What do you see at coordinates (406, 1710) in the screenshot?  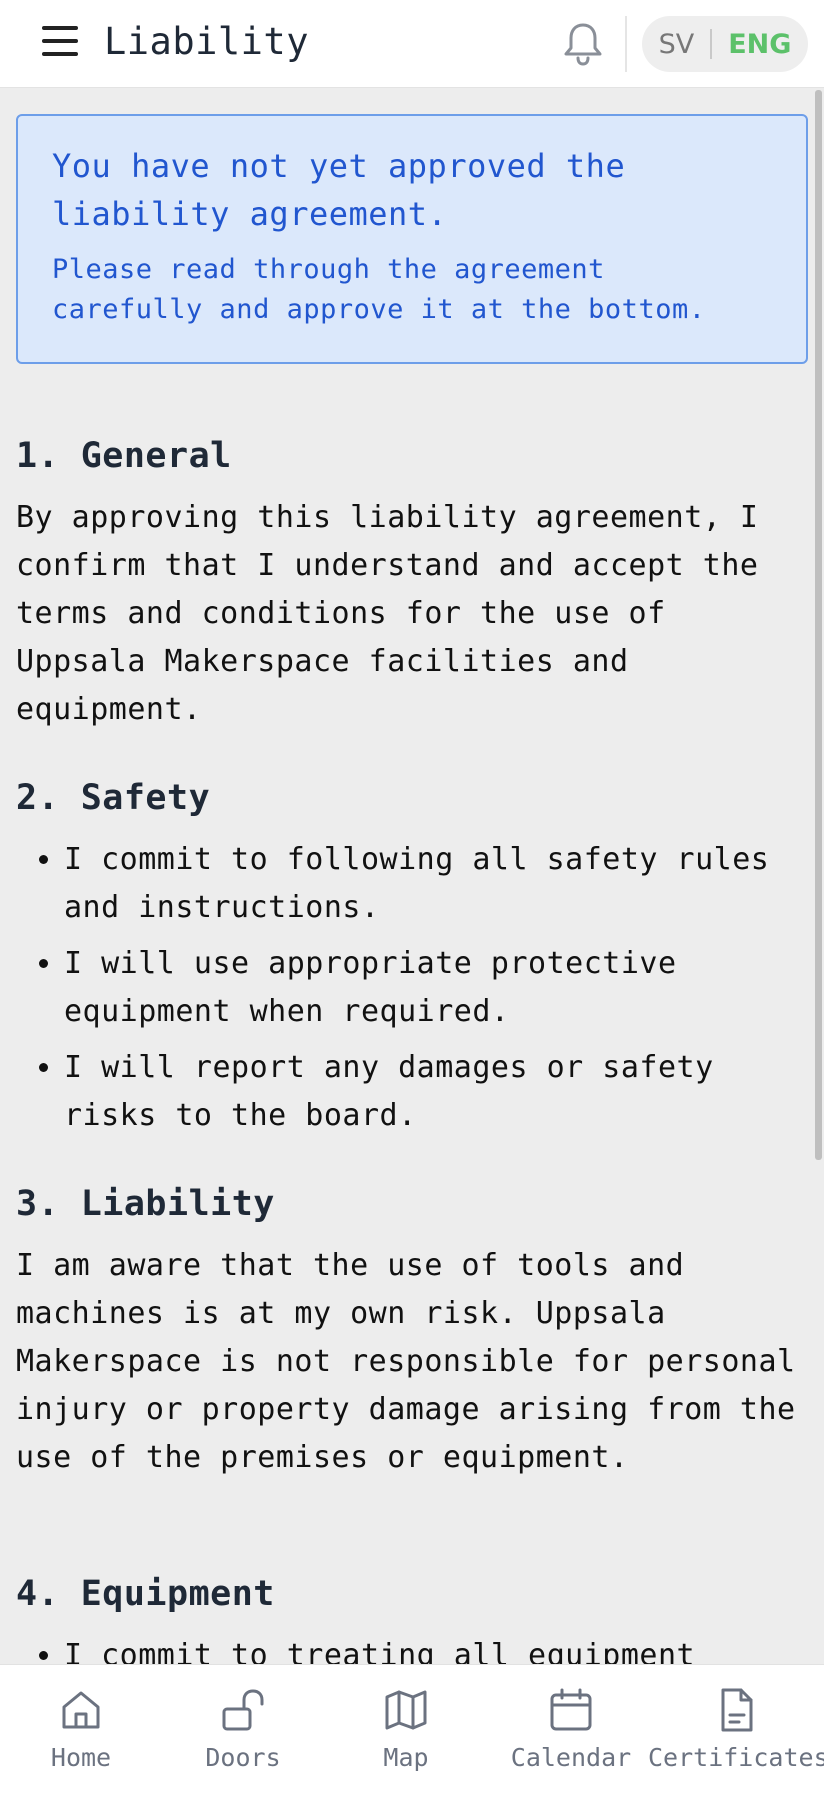 I see `map-icon` at bounding box center [406, 1710].